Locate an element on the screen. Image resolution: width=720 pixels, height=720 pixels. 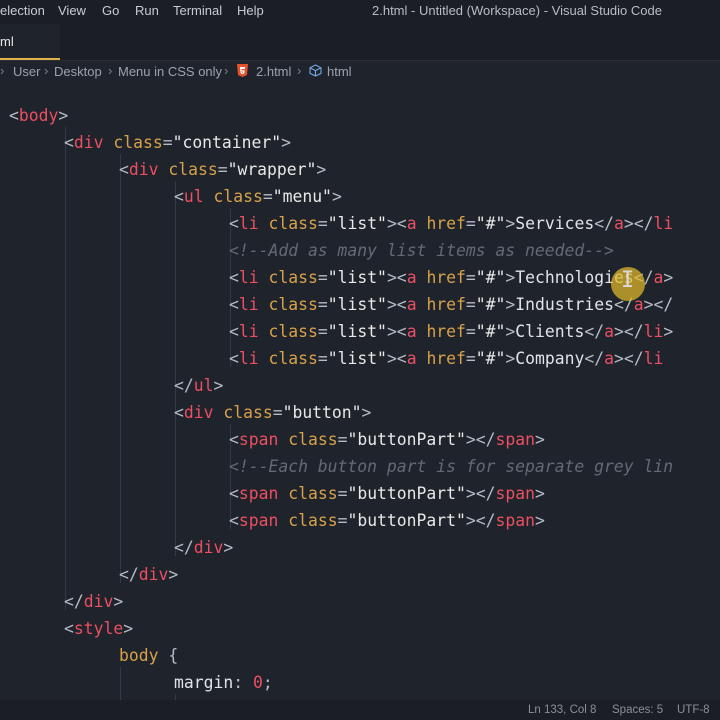
menu-run: Run is located at coordinates (147, 10).